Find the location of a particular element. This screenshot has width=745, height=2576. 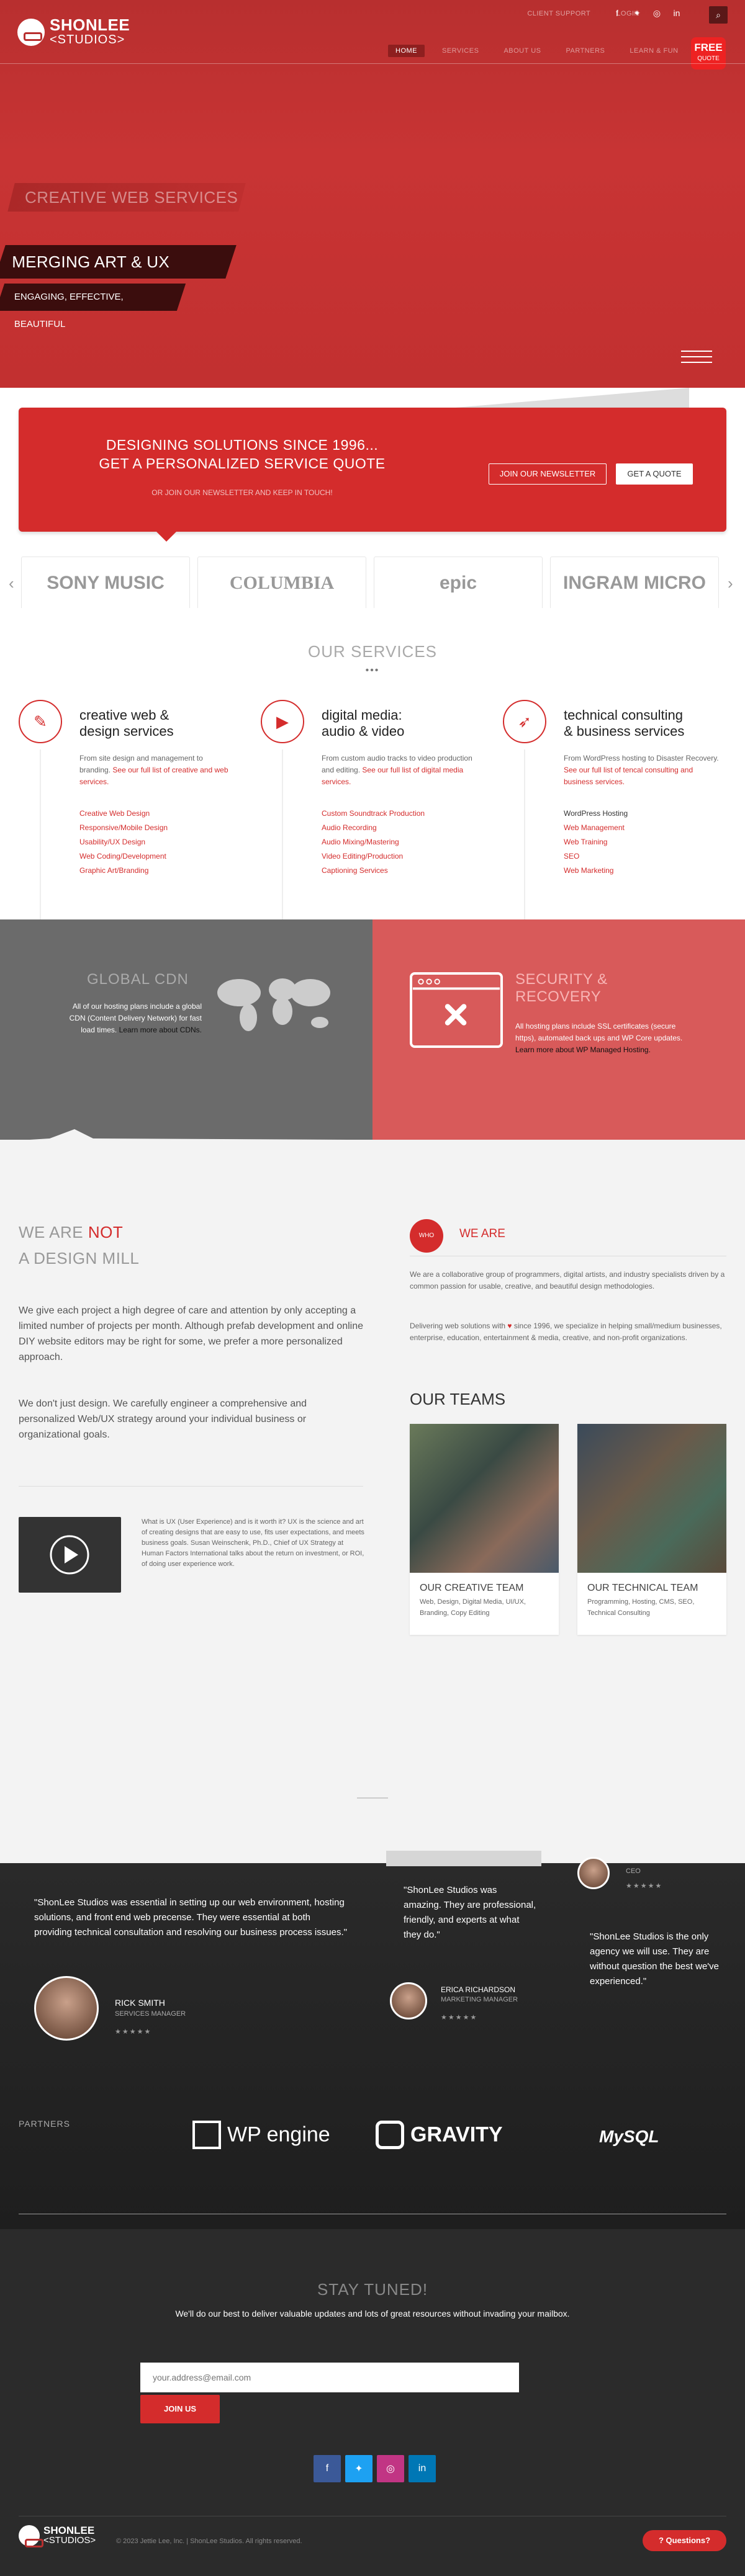

partner-logo-gravity: GRAVITY is located at coordinates (439, 2135).